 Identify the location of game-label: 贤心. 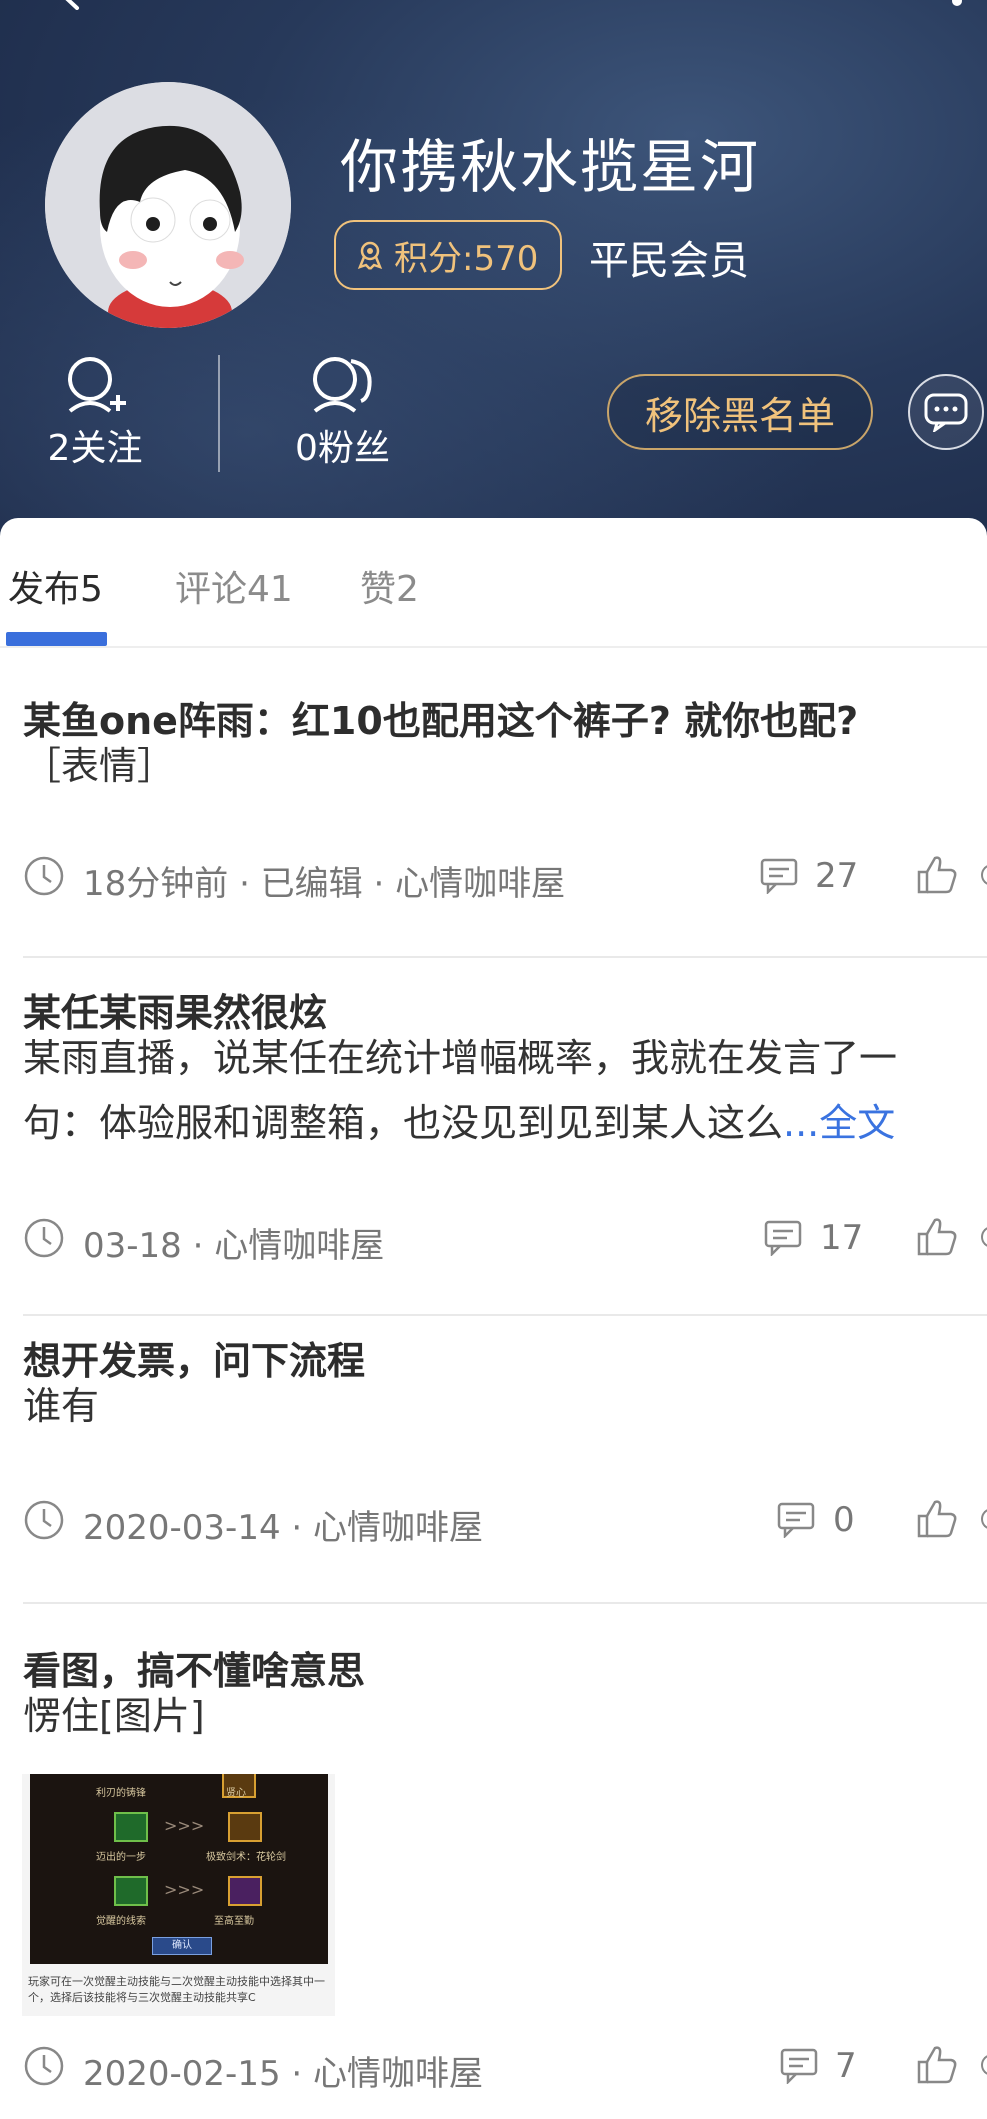
(236, 1793).